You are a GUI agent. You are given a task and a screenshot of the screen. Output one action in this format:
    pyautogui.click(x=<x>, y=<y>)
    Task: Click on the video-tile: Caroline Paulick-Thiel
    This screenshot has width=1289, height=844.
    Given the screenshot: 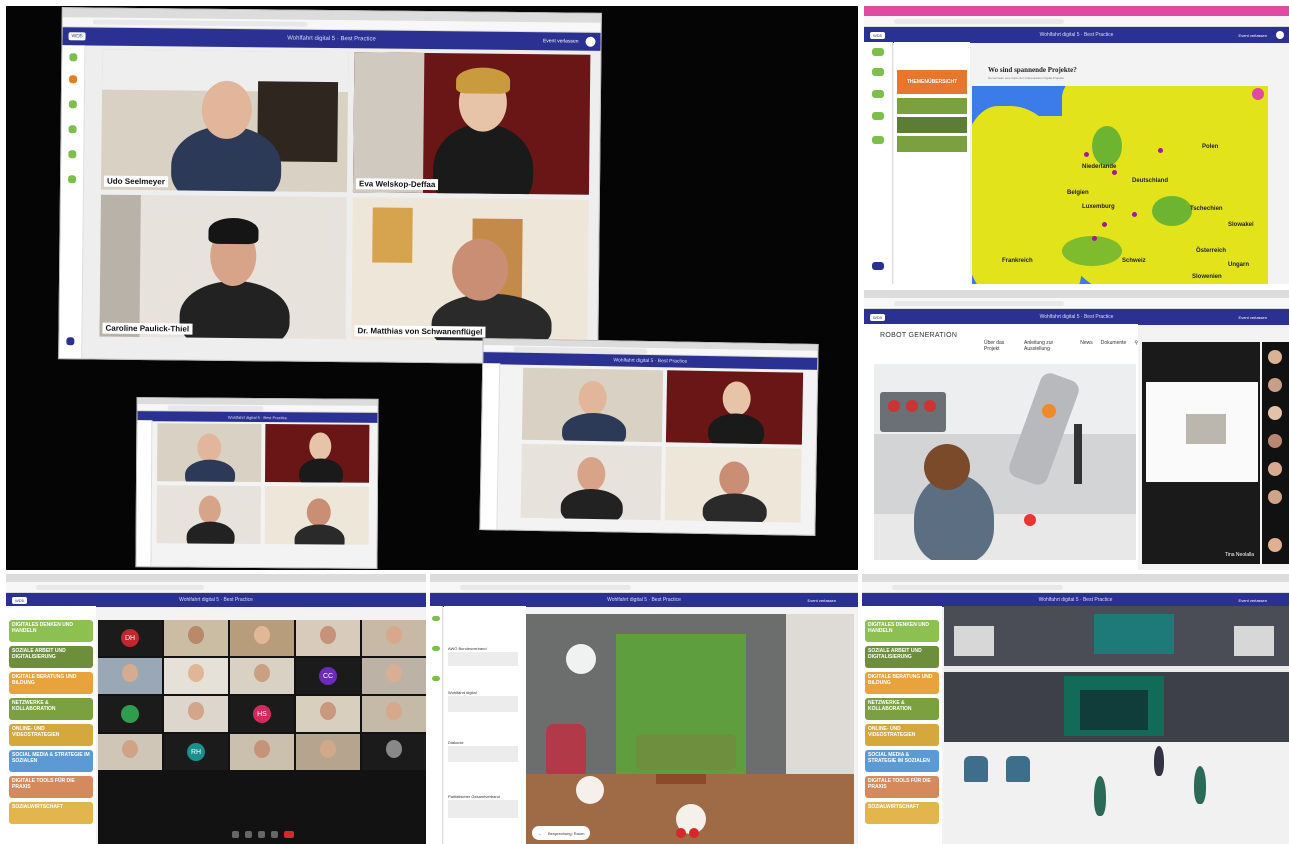 What is the action you would take?
    pyautogui.click(x=223, y=267)
    